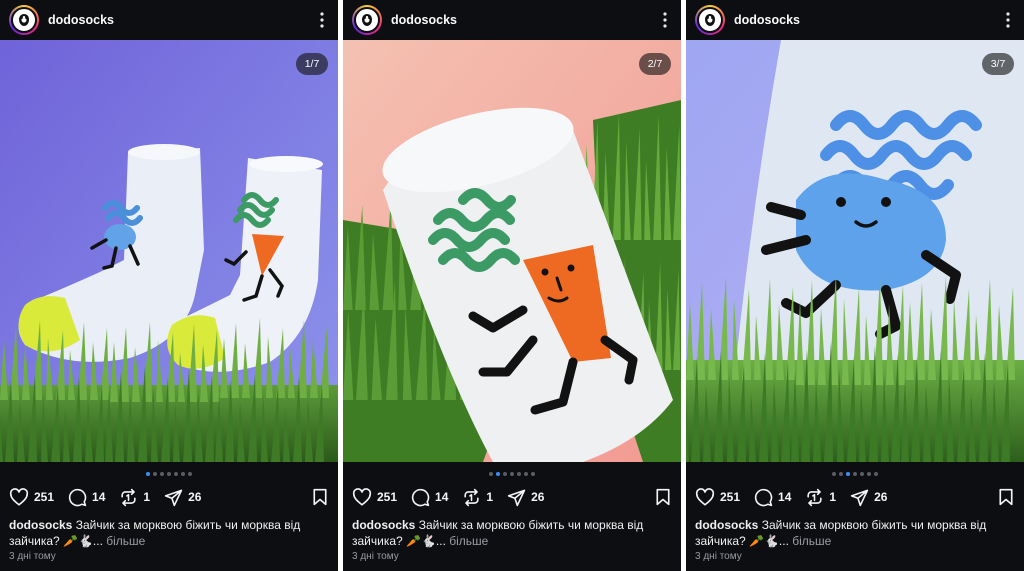 This screenshot has height=571, width=1024. I want to click on slide-counter: 2/7, so click(655, 64).